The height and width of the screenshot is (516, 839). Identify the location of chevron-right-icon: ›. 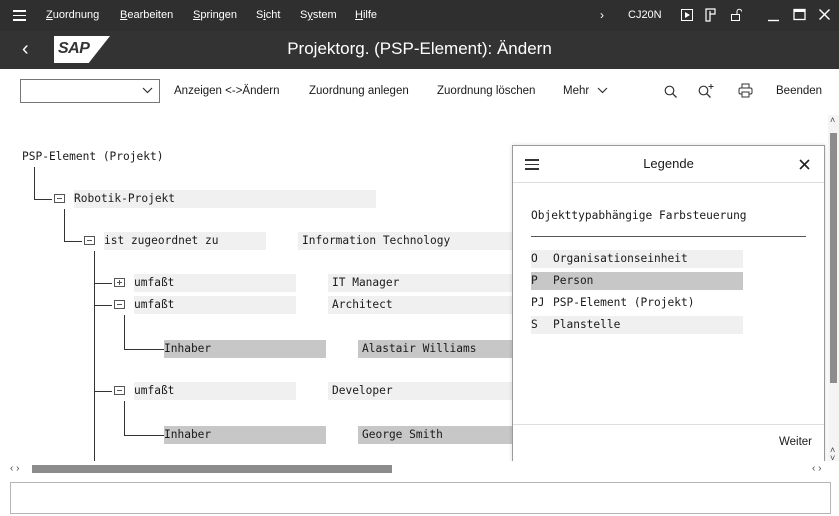
(602, 15).